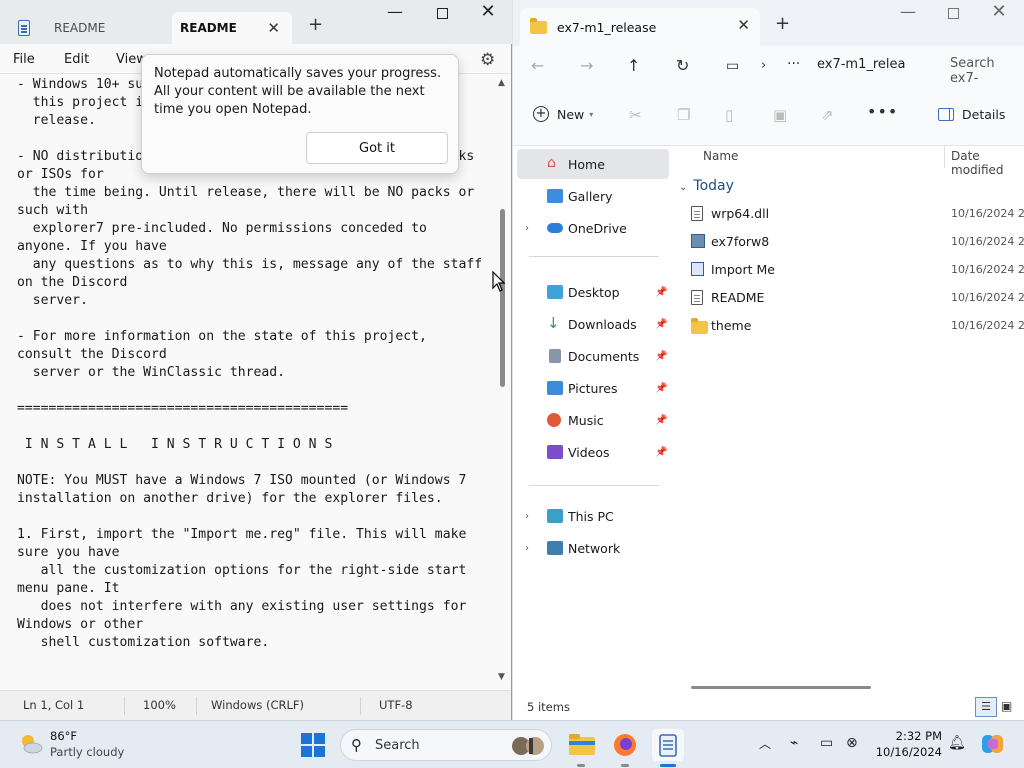 Image resolution: width=1024 pixels, height=768 pixels. What do you see at coordinates (593, 548) in the screenshot?
I see `nav-item-network: › Network` at bounding box center [593, 548].